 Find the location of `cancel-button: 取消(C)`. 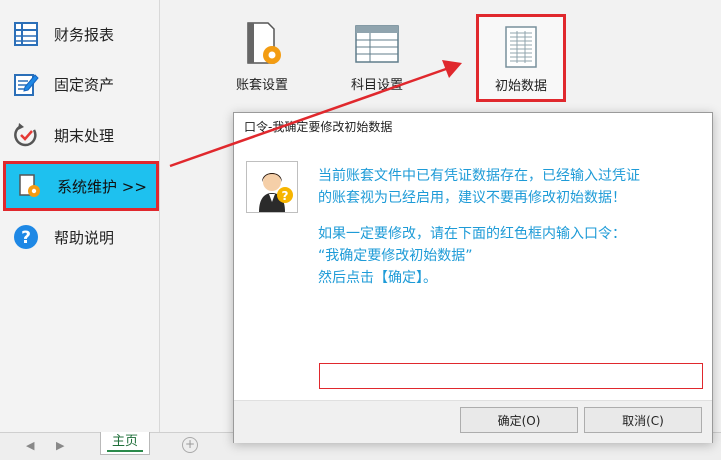

cancel-button: 取消(C) is located at coordinates (643, 420).